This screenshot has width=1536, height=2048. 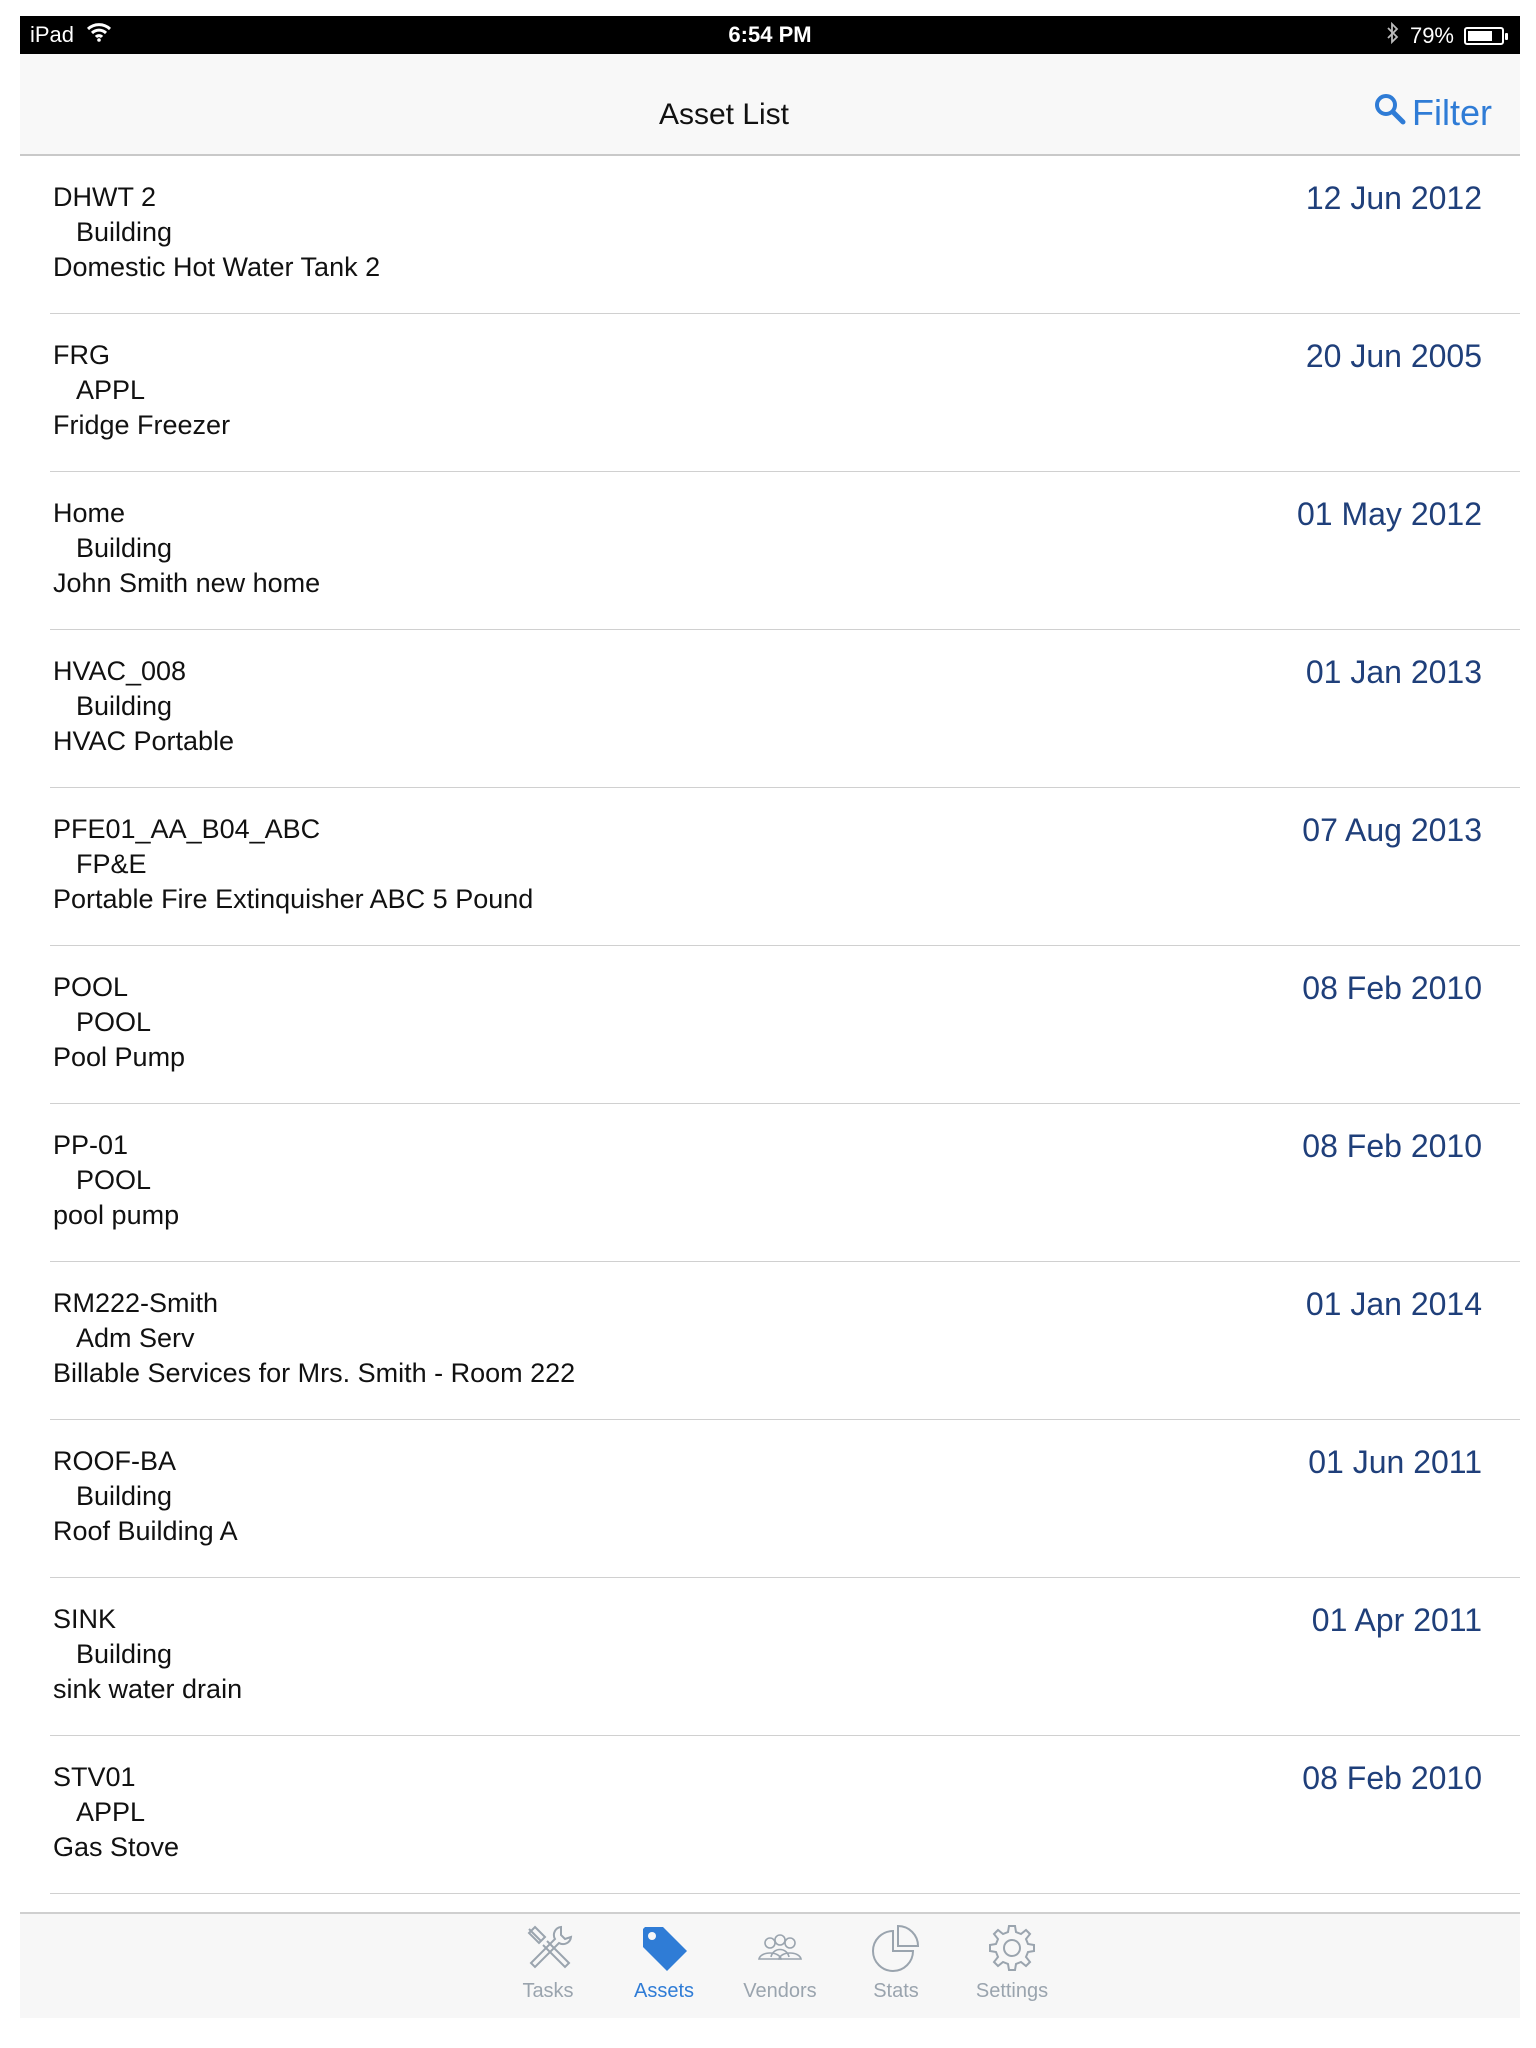 I want to click on filter-label: Filter, so click(x=1452, y=112).